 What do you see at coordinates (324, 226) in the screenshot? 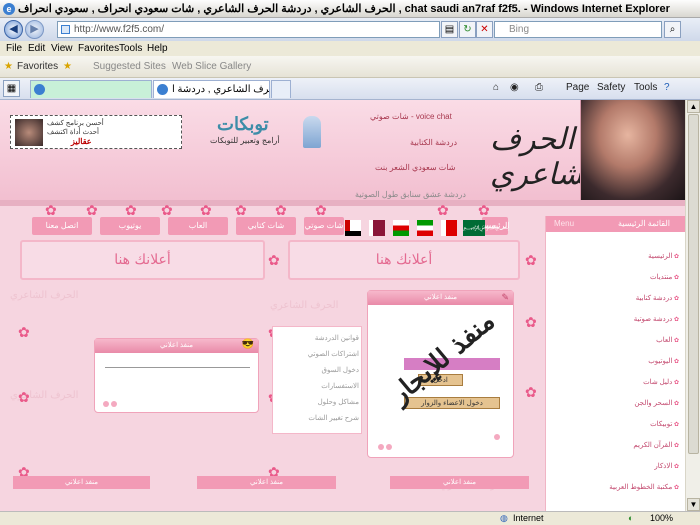
I see `nav-voice-chat: شات صوتي` at bounding box center [324, 226].